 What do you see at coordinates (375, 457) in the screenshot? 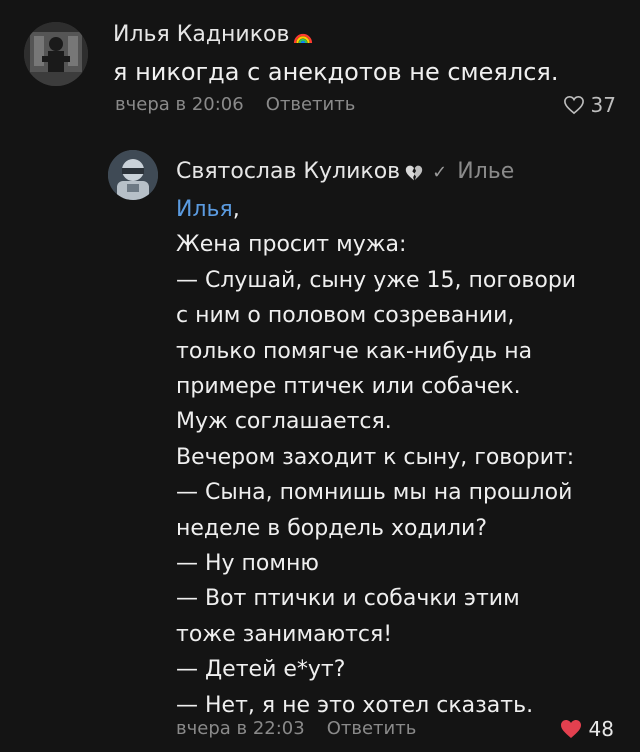
I see `text-line: Вечером заходит к сыну, говорит:` at bounding box center [375, 457].